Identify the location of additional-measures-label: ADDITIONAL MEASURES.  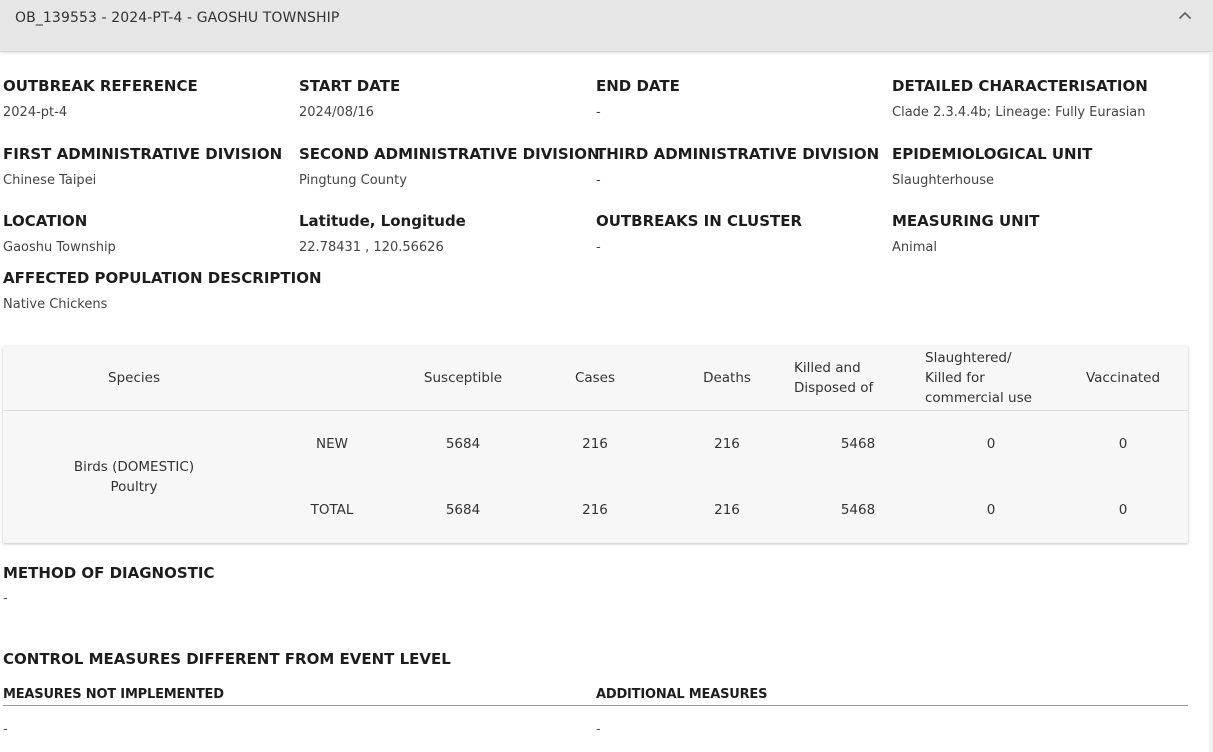
(682, 694).